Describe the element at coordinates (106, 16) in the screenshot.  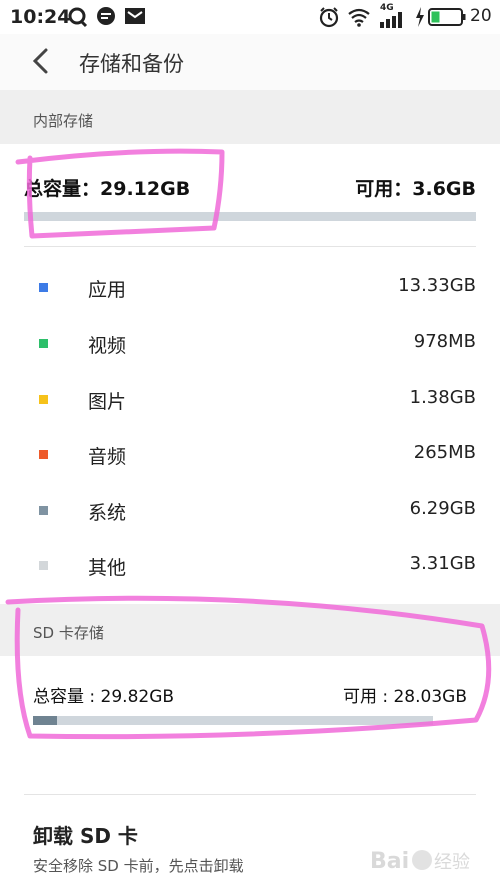
I see `message-icon` at that location.